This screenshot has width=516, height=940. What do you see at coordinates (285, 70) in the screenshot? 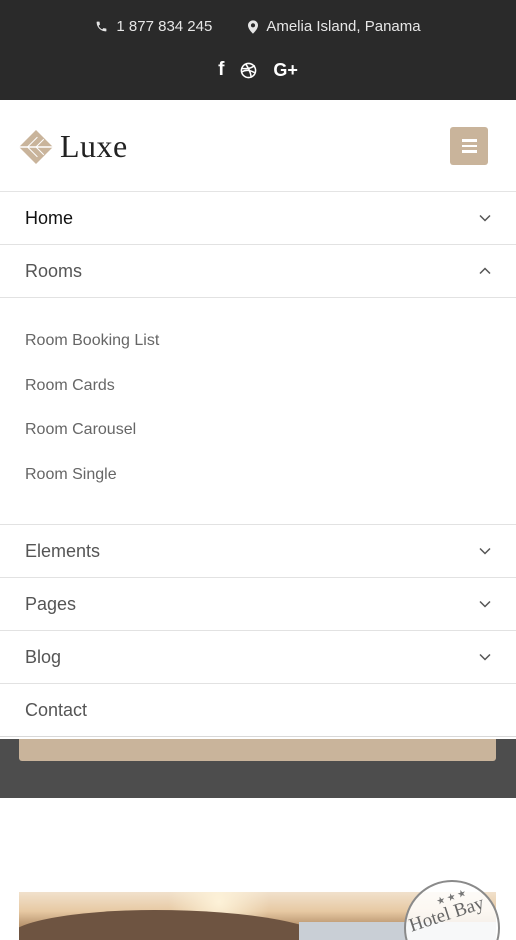
I see `google-plus-icon: G+` at bounding box center [285, 70].